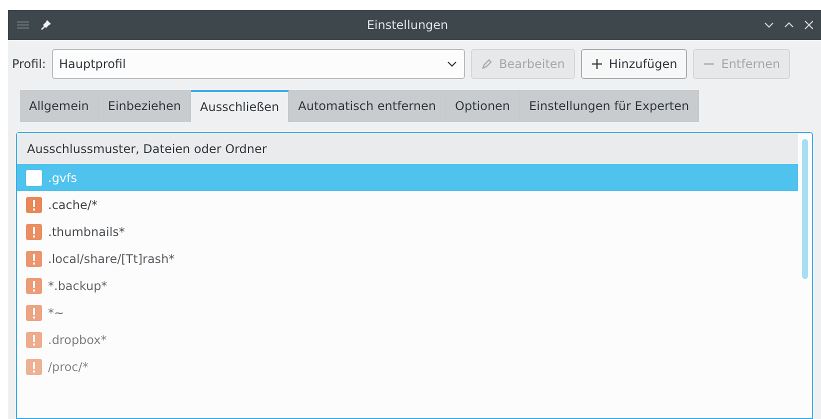 This screenshot has width=821, height=419. I want to click on pattern-text: .cache/*, so click(73, 205).